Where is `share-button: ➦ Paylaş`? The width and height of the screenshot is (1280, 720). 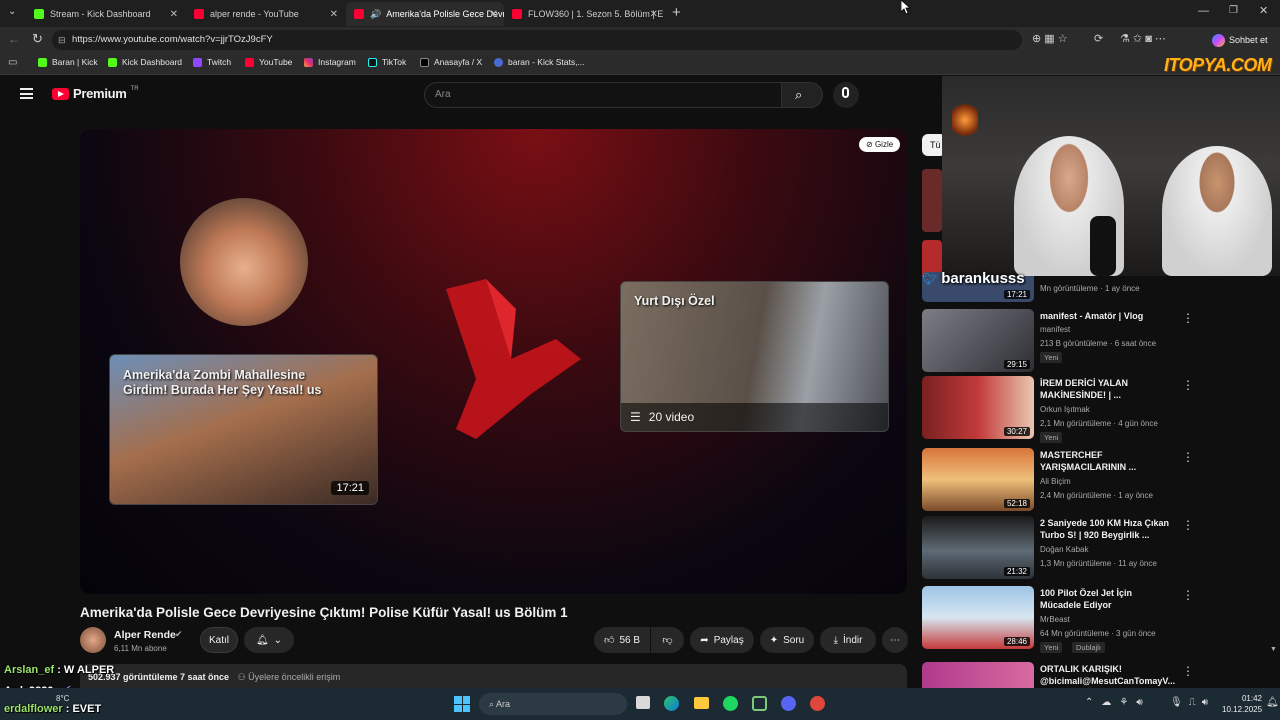 share-button: ➦ Paylaş is located at coordinates (722, 640).